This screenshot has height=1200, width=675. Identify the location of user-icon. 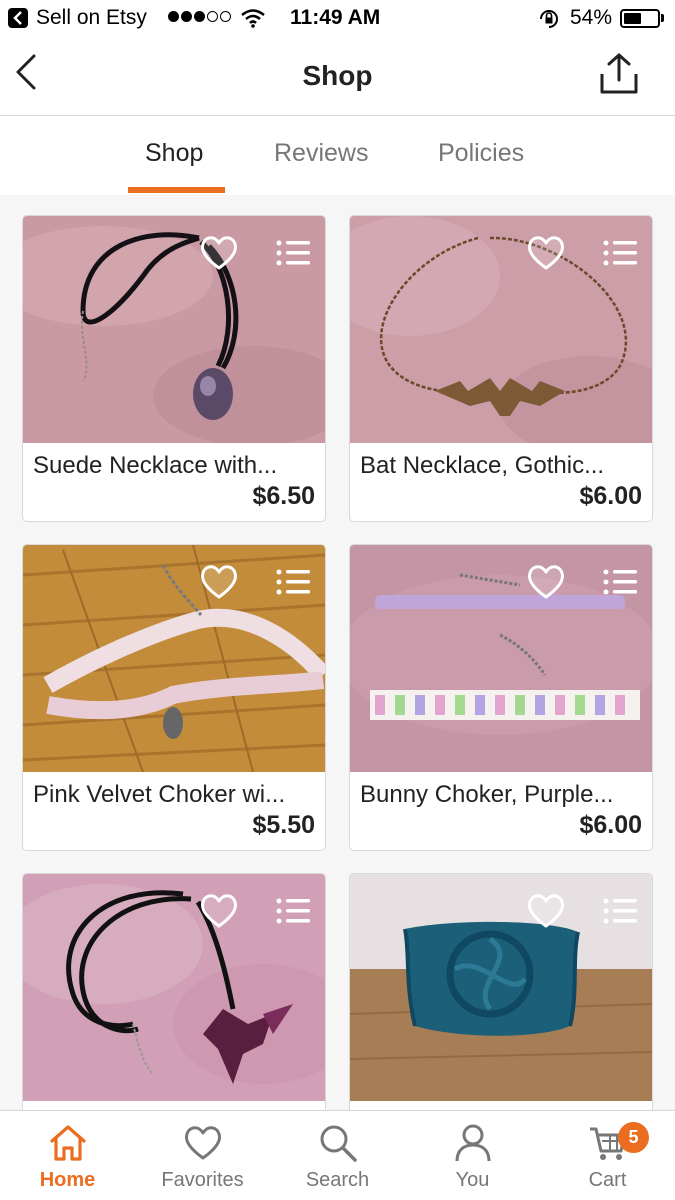
(473, 1143).